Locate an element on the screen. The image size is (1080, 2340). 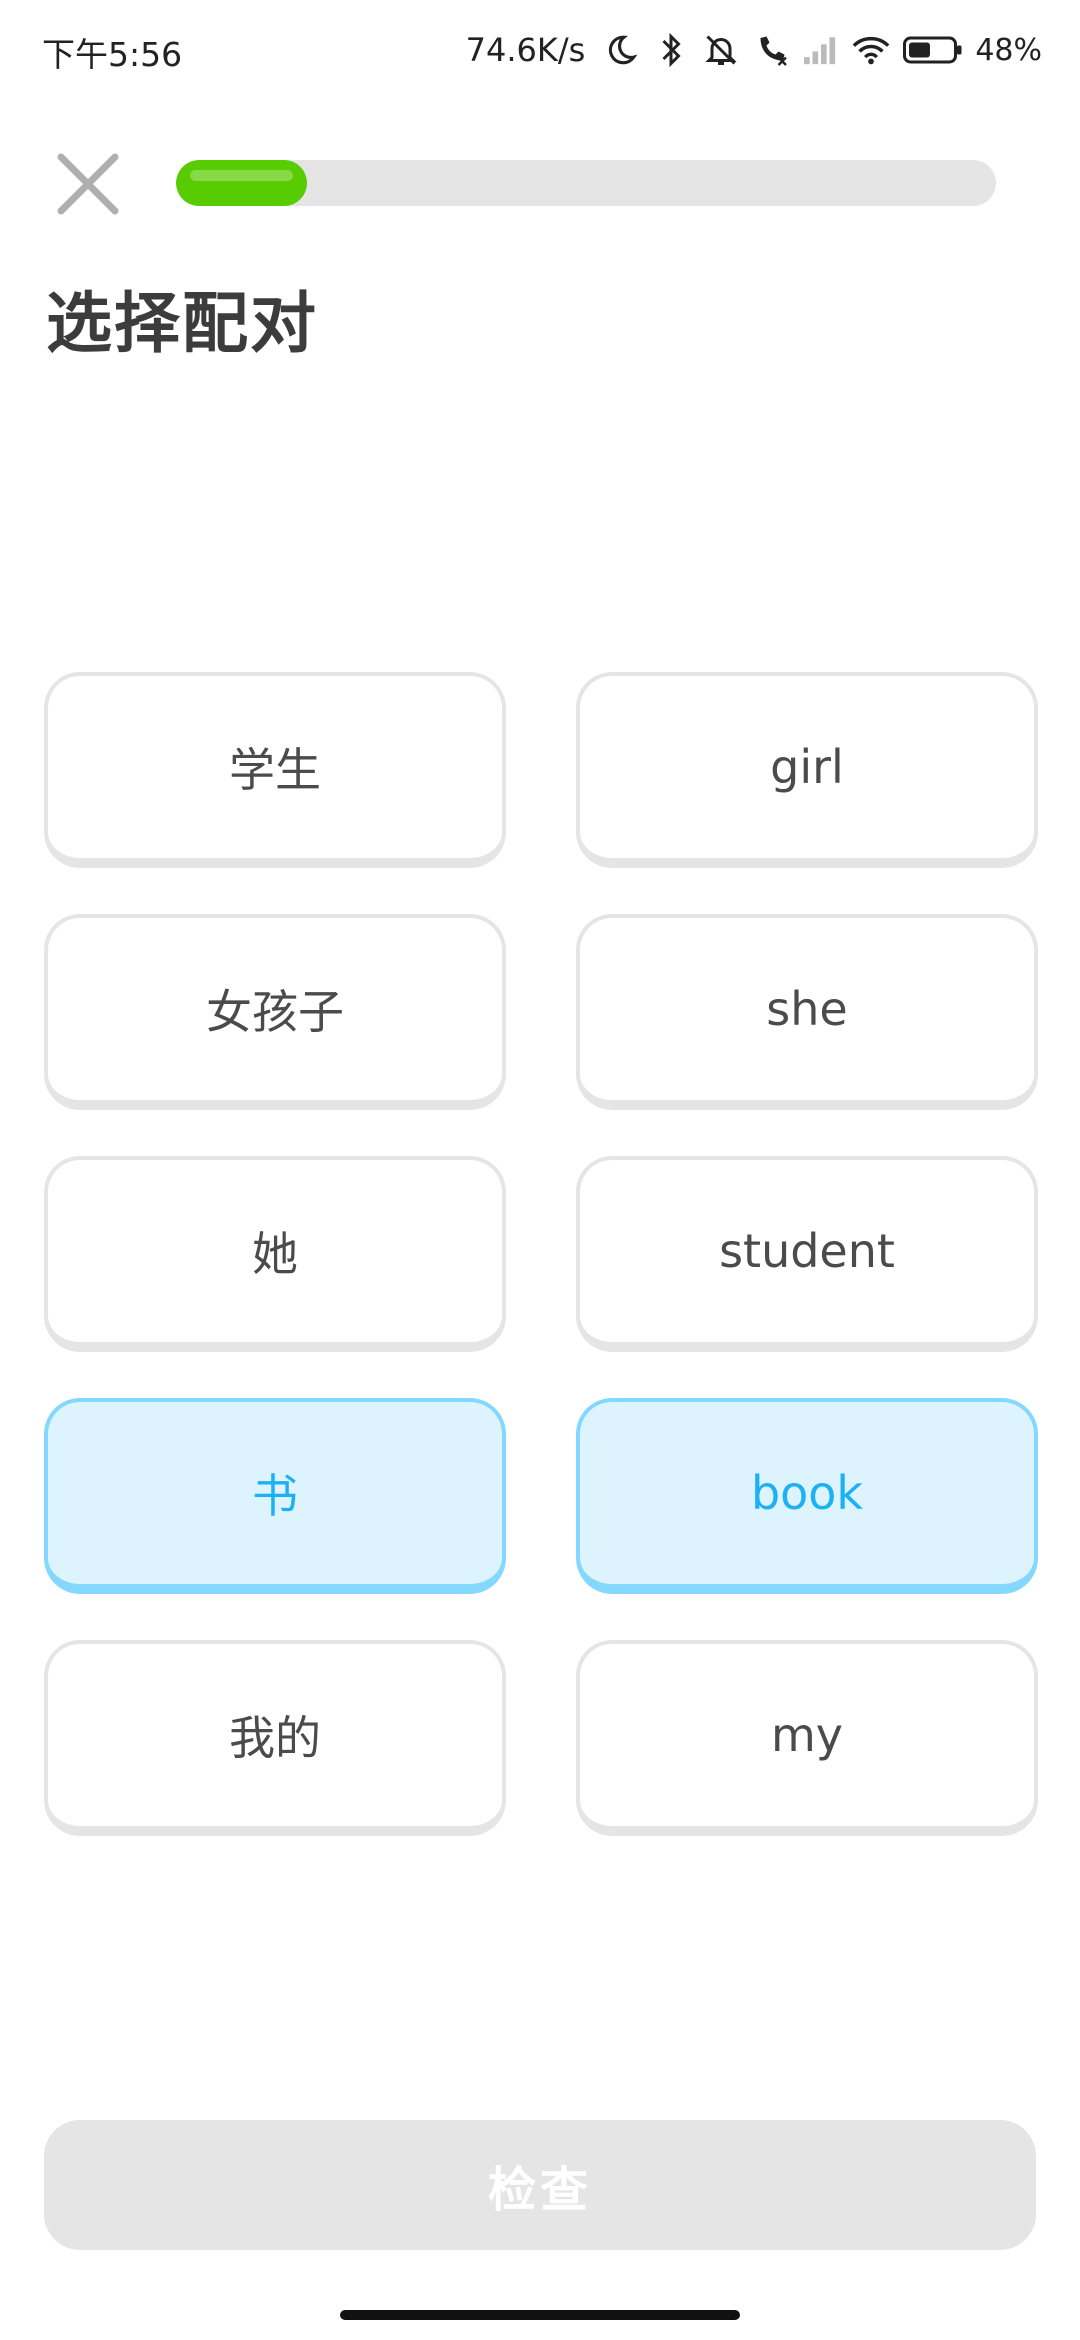
call-icon is located at coordinates (771, 50).